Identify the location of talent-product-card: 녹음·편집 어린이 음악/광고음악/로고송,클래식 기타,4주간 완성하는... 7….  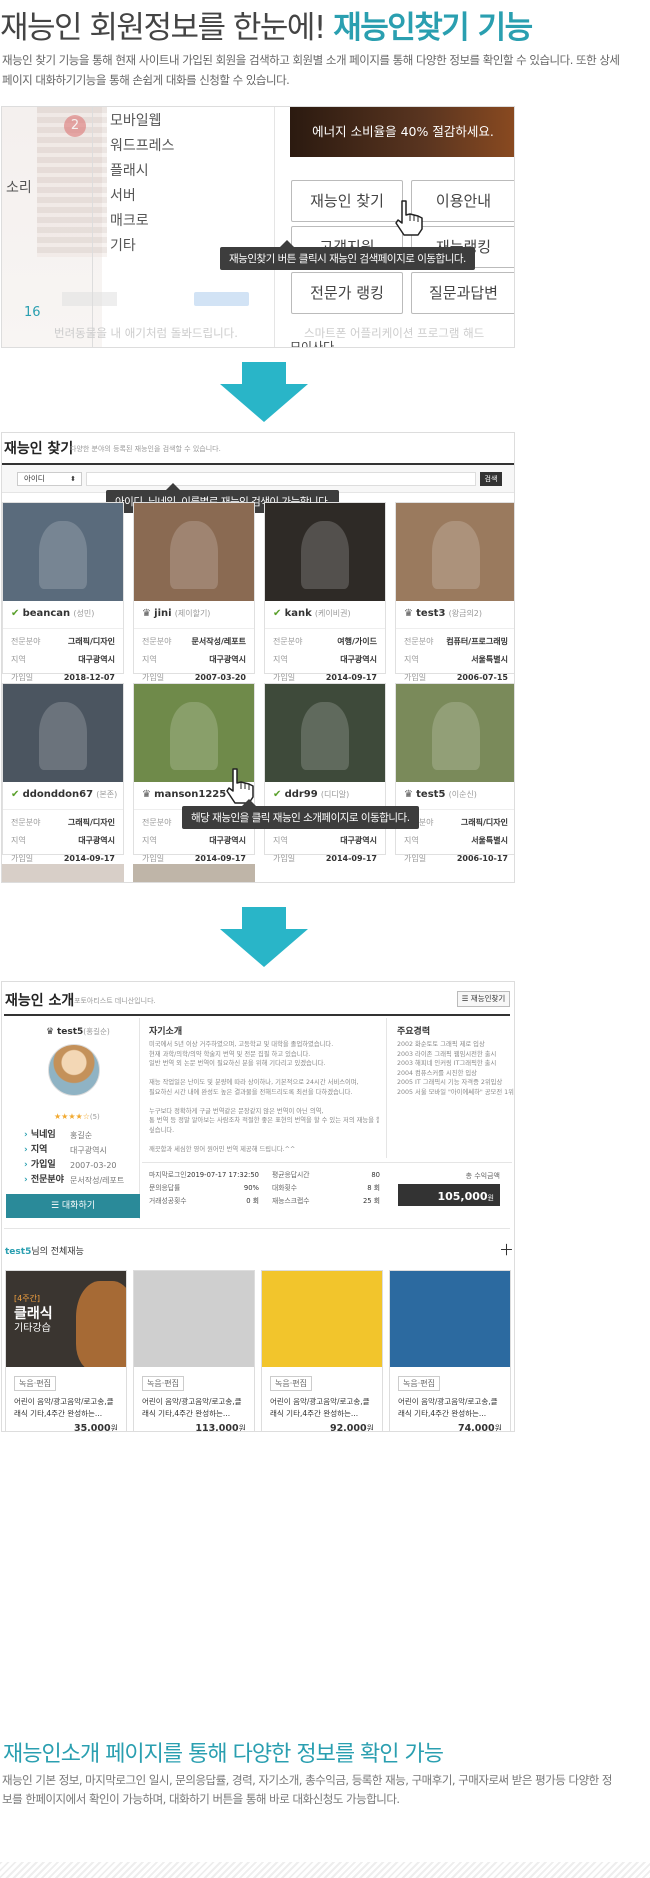
(450, 1350).